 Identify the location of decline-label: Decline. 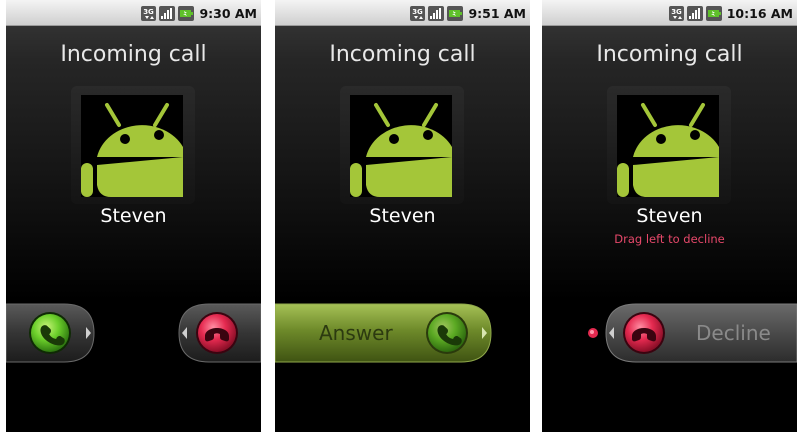
(733, 333).